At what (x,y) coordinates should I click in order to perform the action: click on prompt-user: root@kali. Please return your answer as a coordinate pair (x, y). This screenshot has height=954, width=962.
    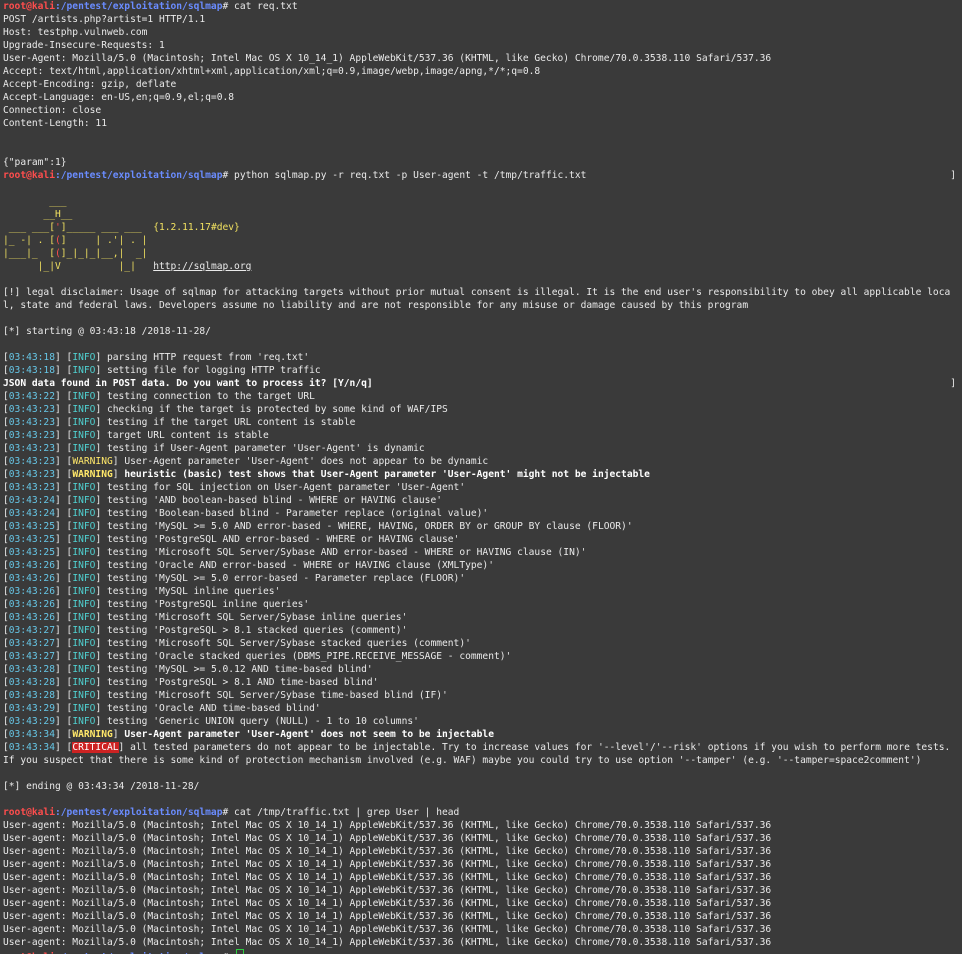
    Looking at the image, I should click on (29, 175).